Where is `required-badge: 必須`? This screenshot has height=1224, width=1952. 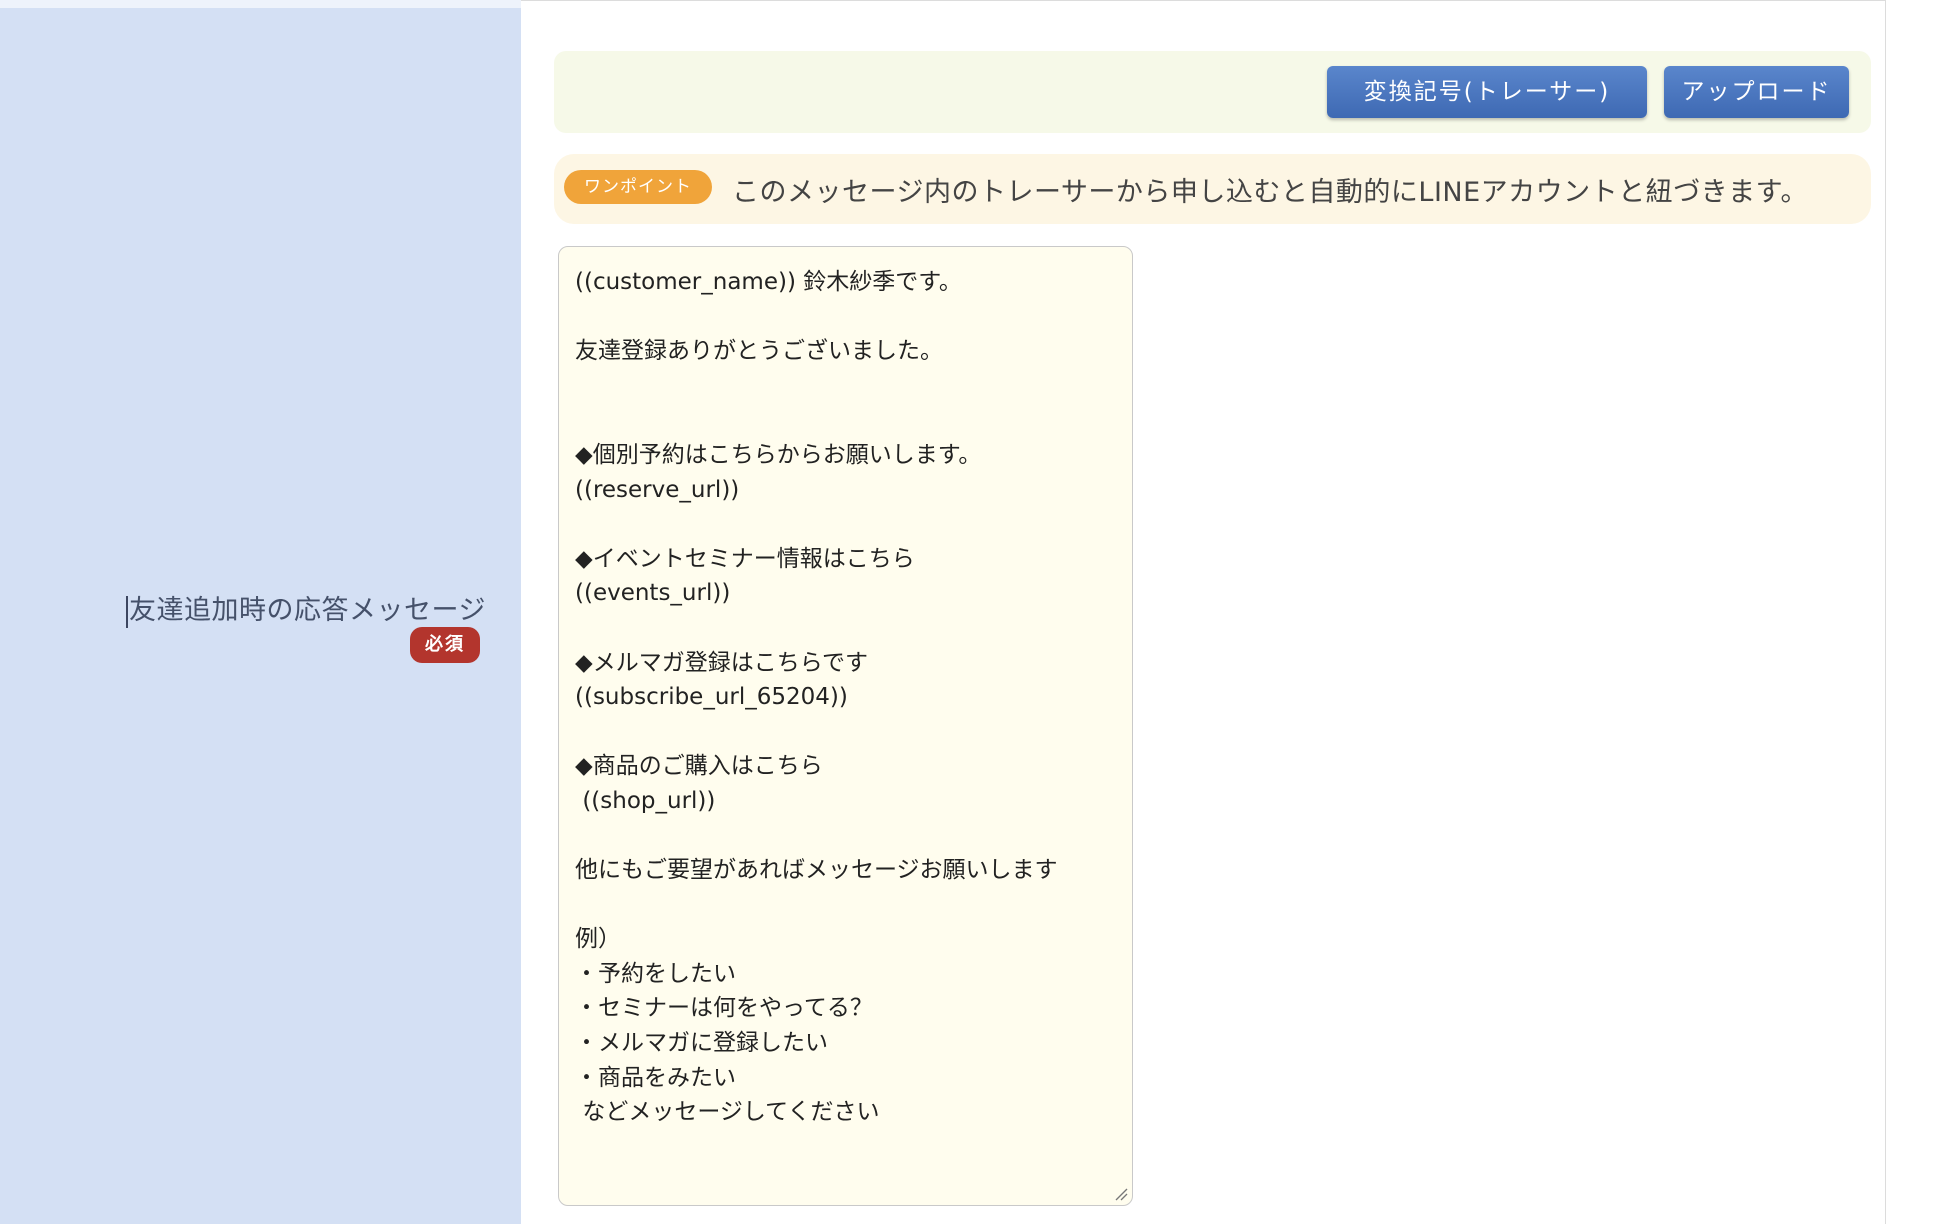 required-badge: 必須 is located at coordinates (445, 645).